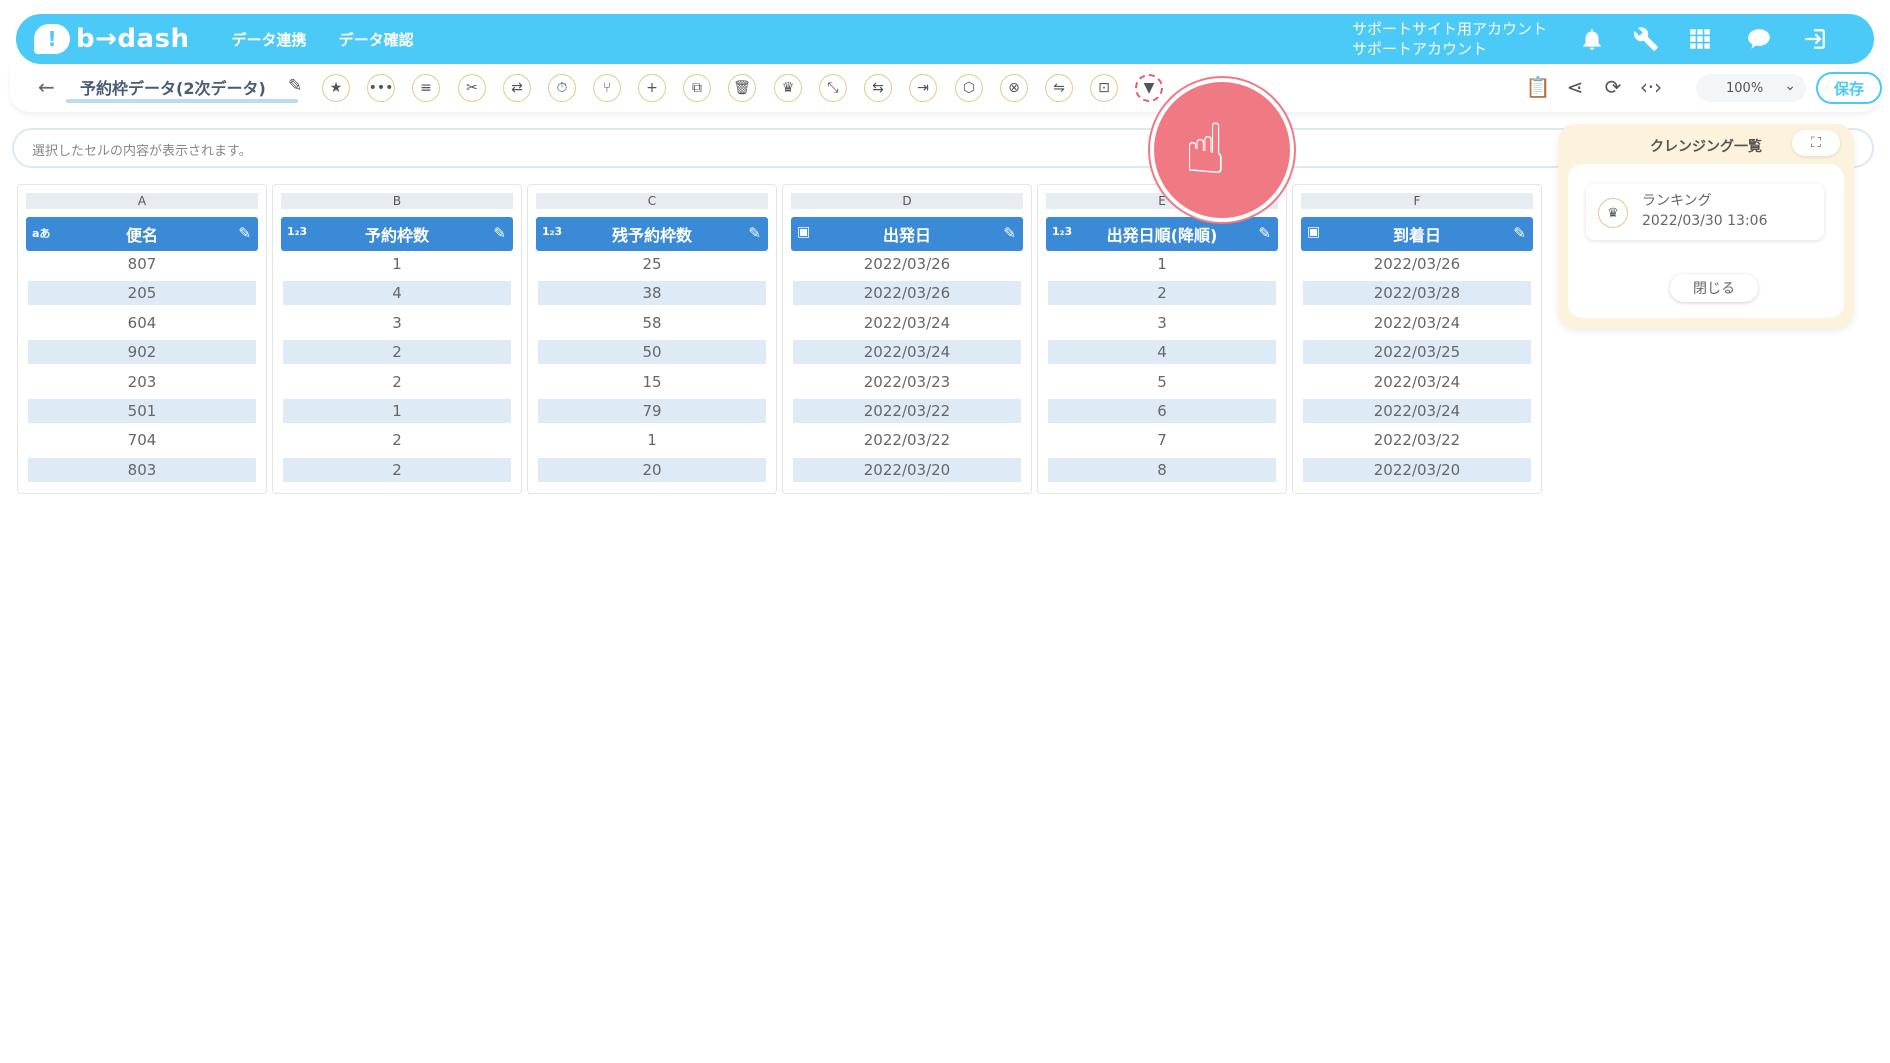 The image size is (1890, 1063). What do you see at coordinates (1751, 88) in the screenshot?
I see `zoom-select: 100% ⌄` at bounding box center [1751, 88].